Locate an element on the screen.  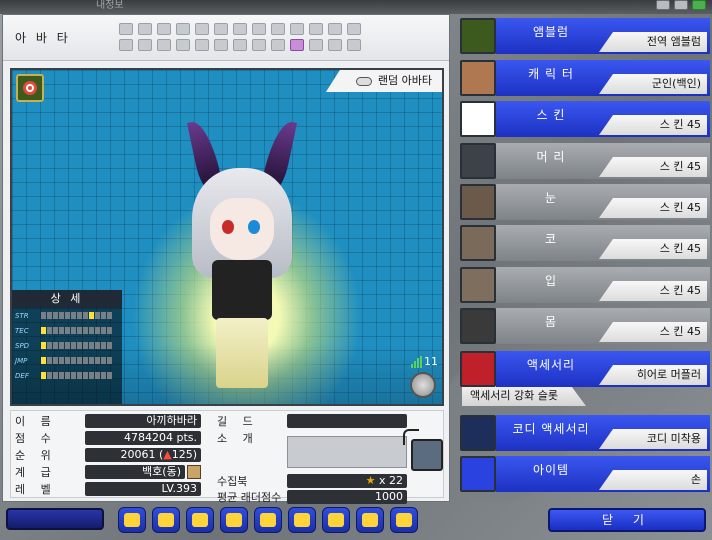
rotate-icon is located at coordinates (423, 385).